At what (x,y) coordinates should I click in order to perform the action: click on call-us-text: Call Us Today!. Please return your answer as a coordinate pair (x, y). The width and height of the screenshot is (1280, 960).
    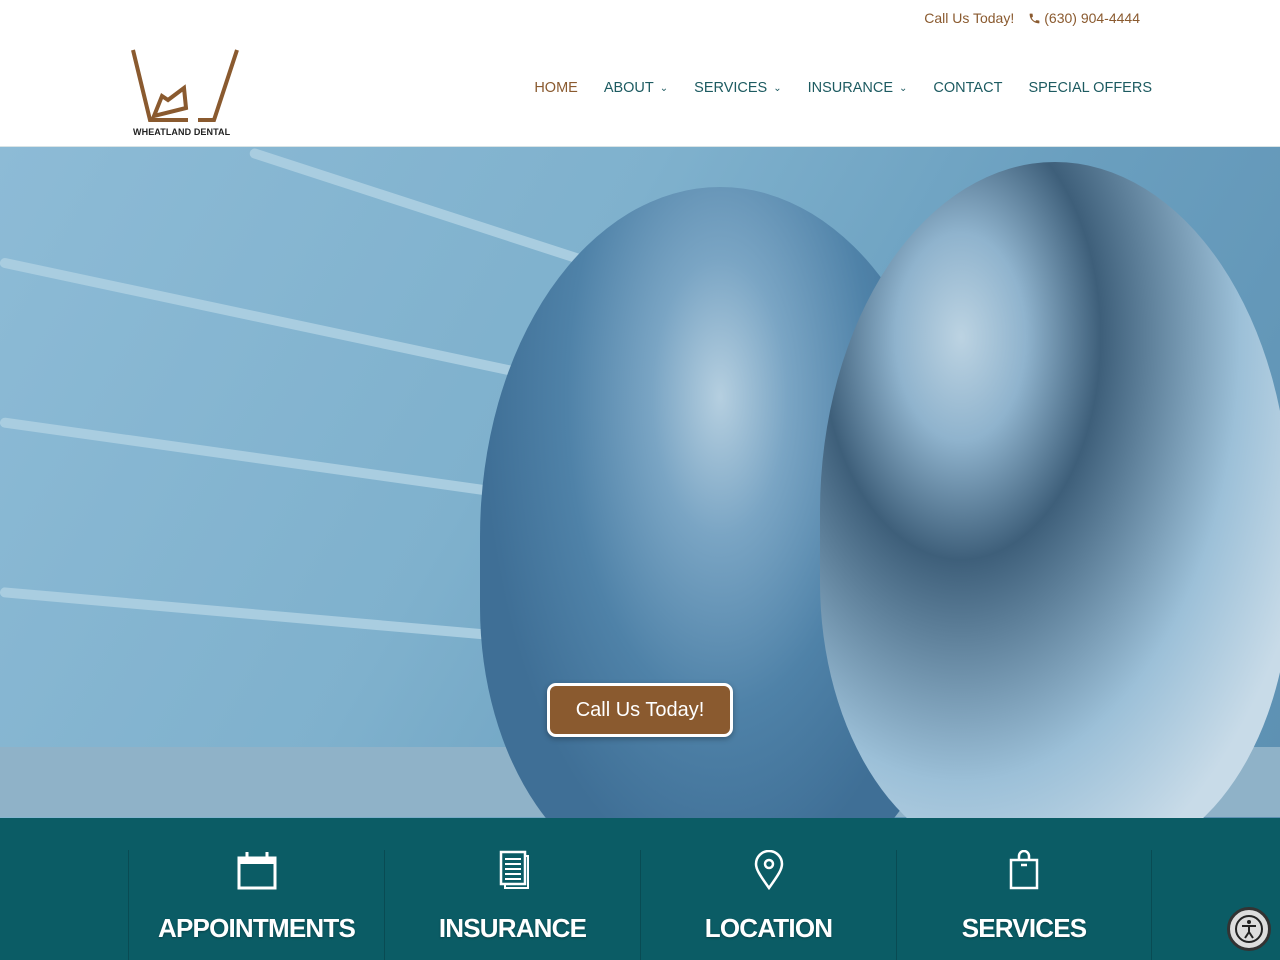
    Looking at the image, I should click on (969, 18).